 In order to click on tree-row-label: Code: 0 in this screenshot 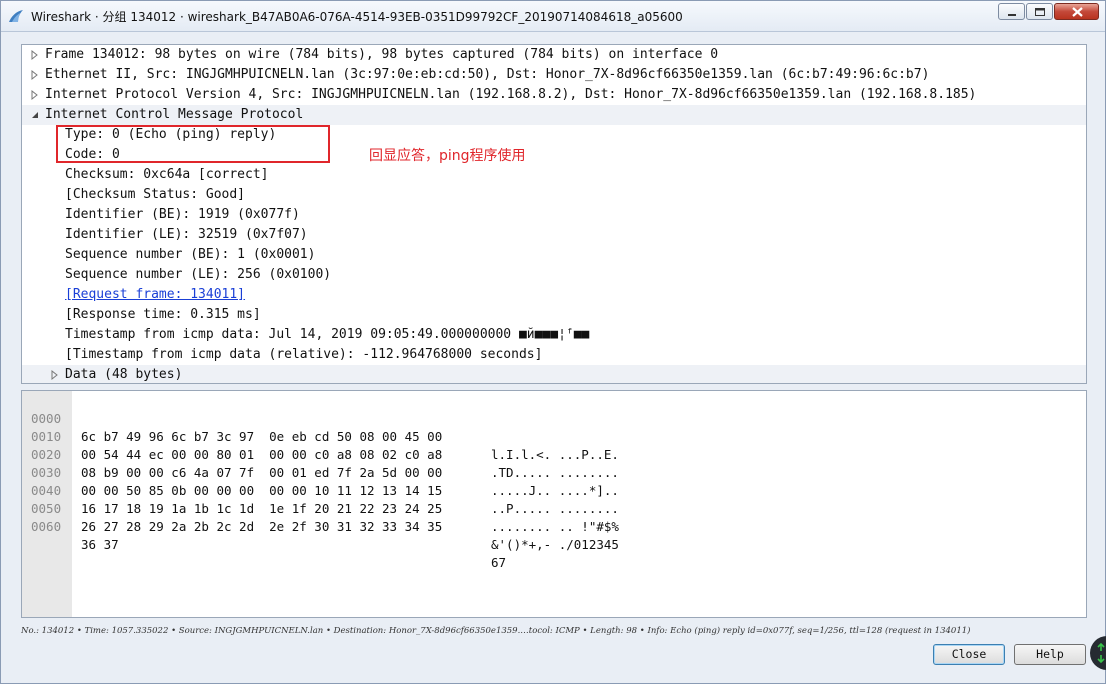, I will do `click(92, 154)`.